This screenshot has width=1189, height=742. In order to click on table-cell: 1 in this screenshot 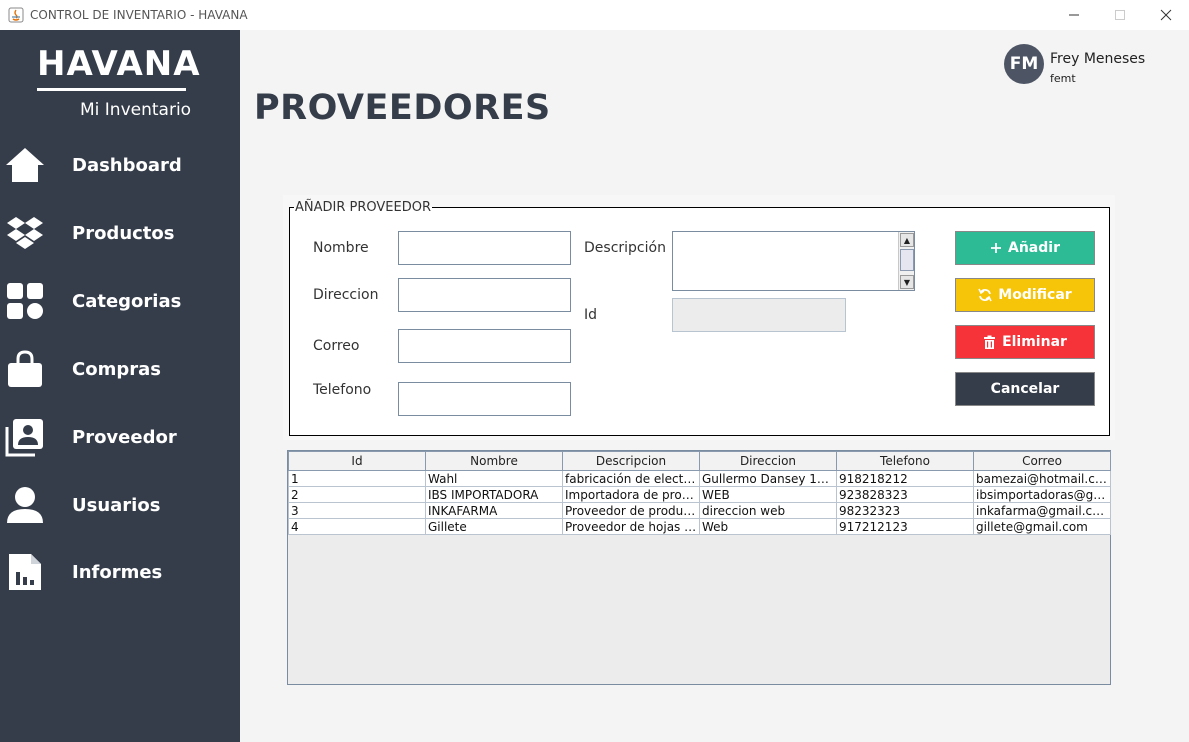, I will do `click(357, 478)`.